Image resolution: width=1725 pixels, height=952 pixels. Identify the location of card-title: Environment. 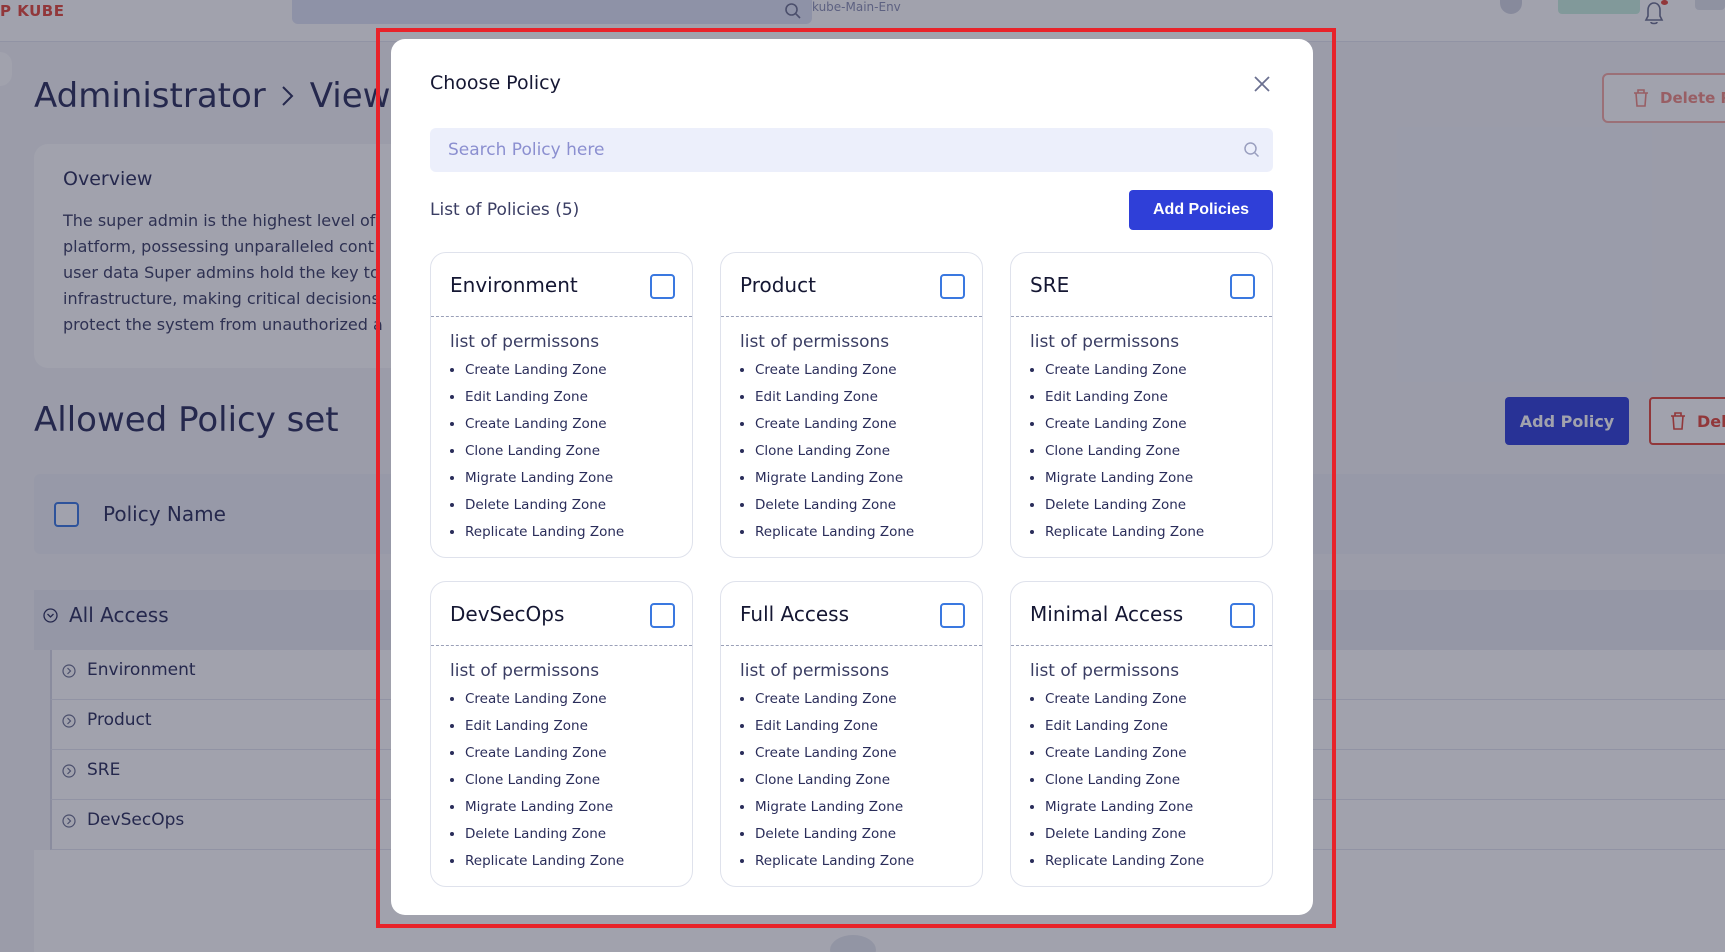
(514, 285).